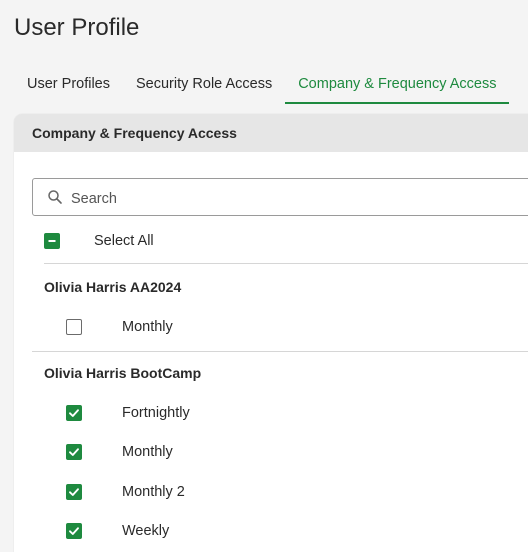 The image size is (528, 552). I want to click on tab-company-frequency-access: Company & Frequency Access, so click(397, 85).